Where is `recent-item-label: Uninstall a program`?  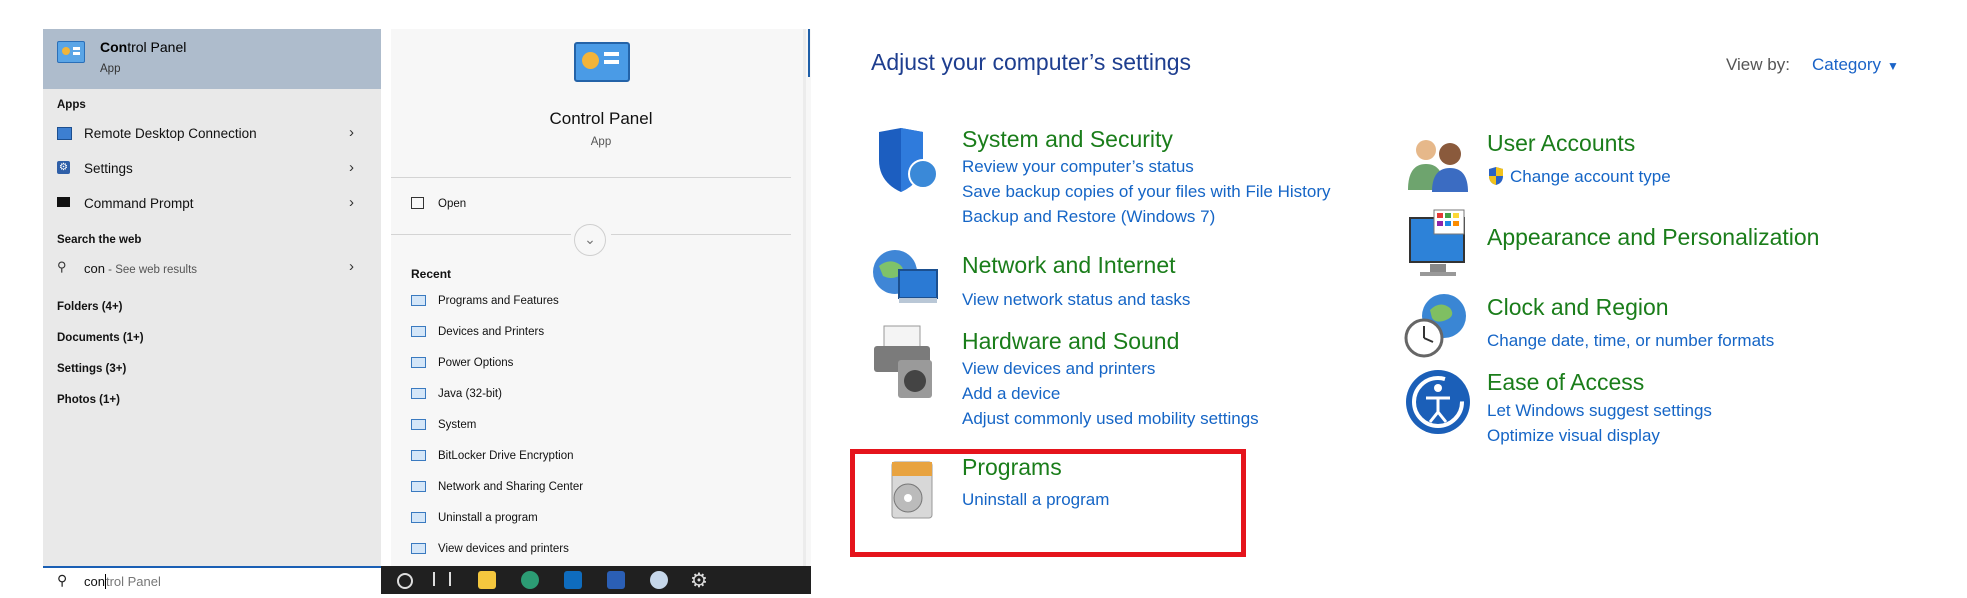
recent-item-label: Uninstall a program is located at coordinates (488, 518).